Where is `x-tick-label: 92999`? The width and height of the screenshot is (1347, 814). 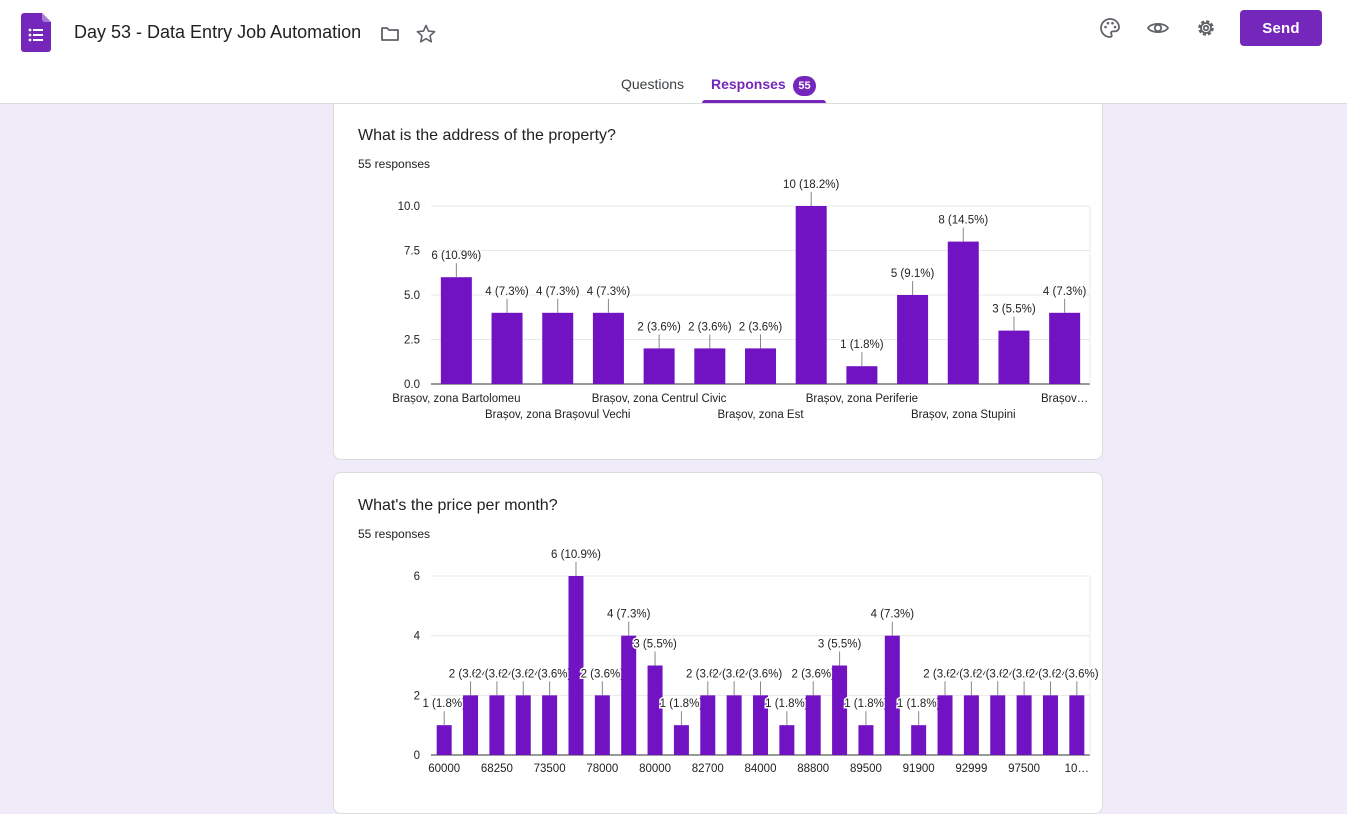 x-tick-label: 92999 is located at coordinates (971, 769).